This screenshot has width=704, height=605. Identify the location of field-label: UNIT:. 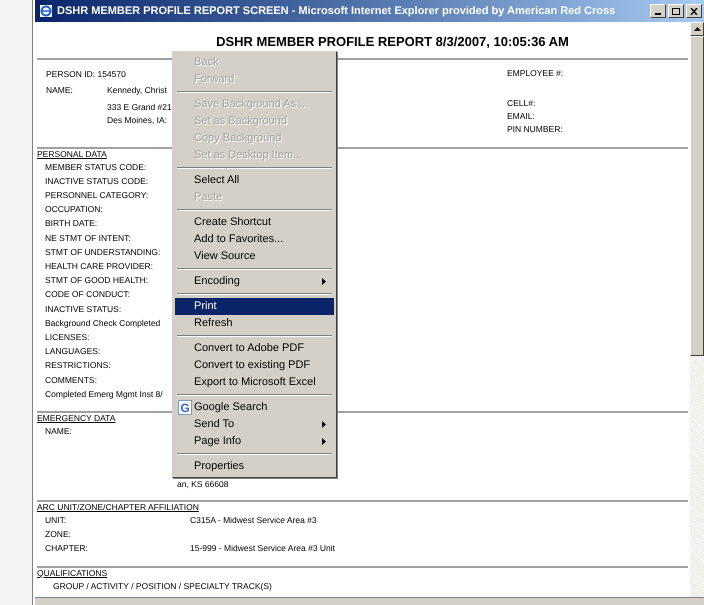
(56, 520).